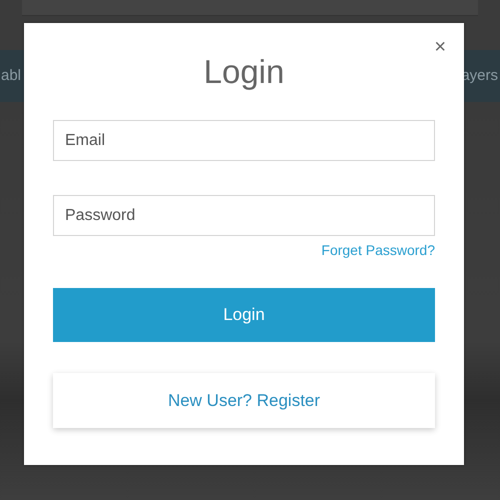 The image size is (500, 500). Describe the element at coordinates (244, 315) in the screenshot. I see `login-button: Login` at that location.